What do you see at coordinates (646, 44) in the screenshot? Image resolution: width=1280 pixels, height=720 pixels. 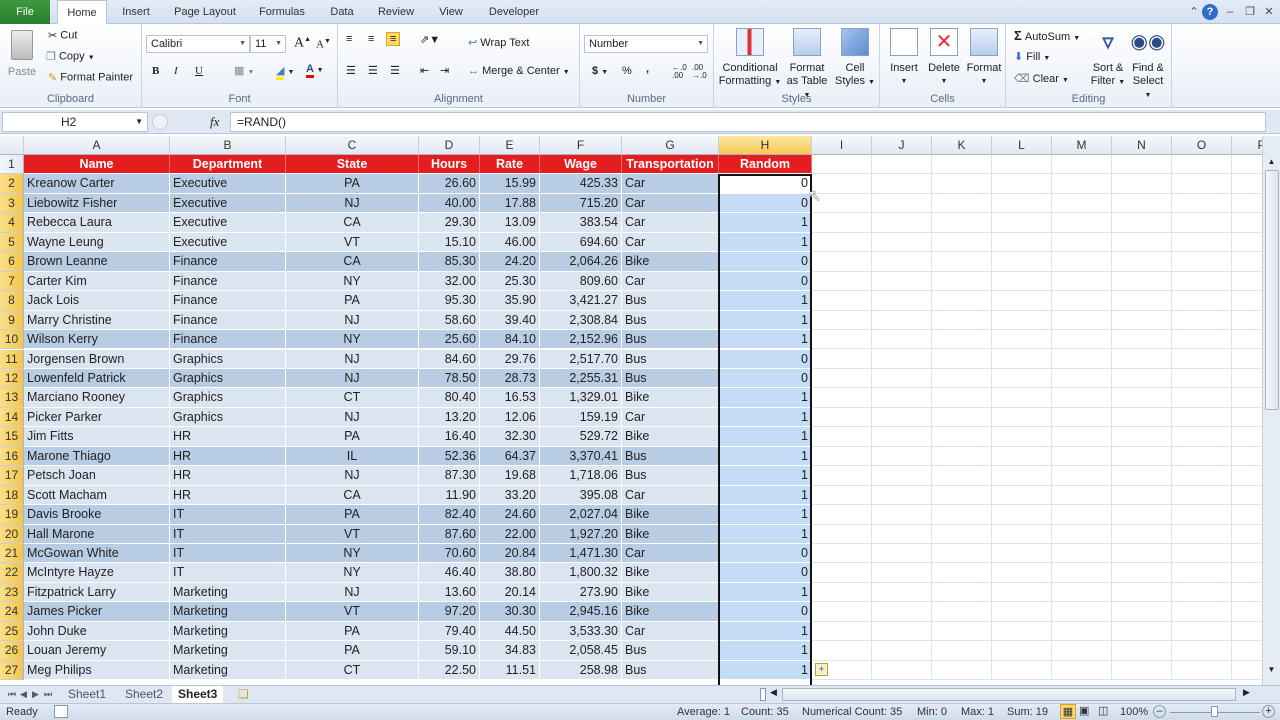 I see `number-format-dropdown: Number ▼` at bounding box center [646, 44].